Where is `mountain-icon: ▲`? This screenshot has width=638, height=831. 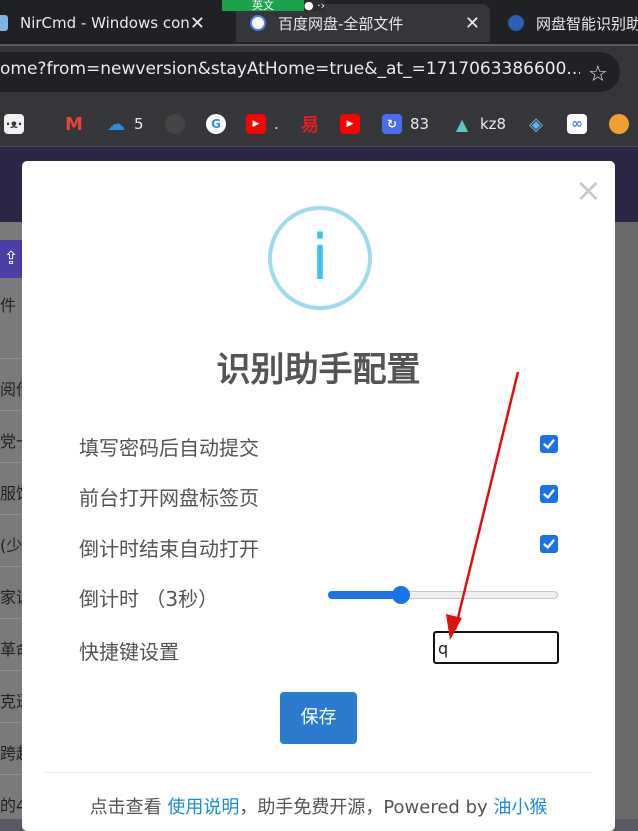
mountain-icon: ▲ is located at coordinates (462, 124).